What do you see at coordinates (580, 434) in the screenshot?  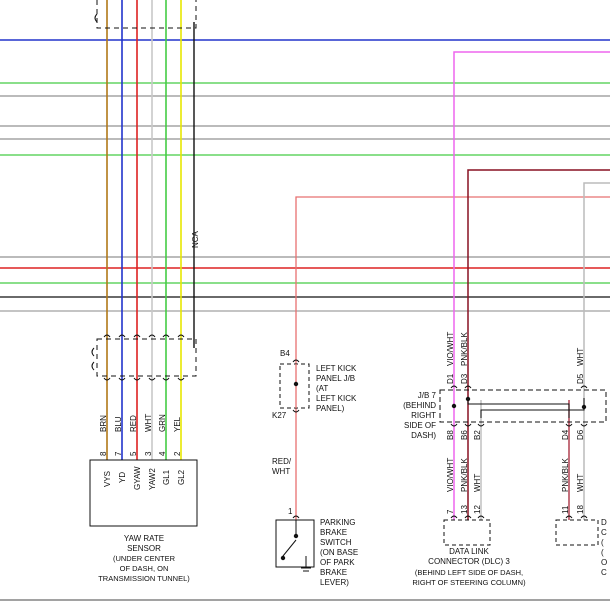 I see `jb7-bottom-pin: D6` at bounding box center [580, 434].